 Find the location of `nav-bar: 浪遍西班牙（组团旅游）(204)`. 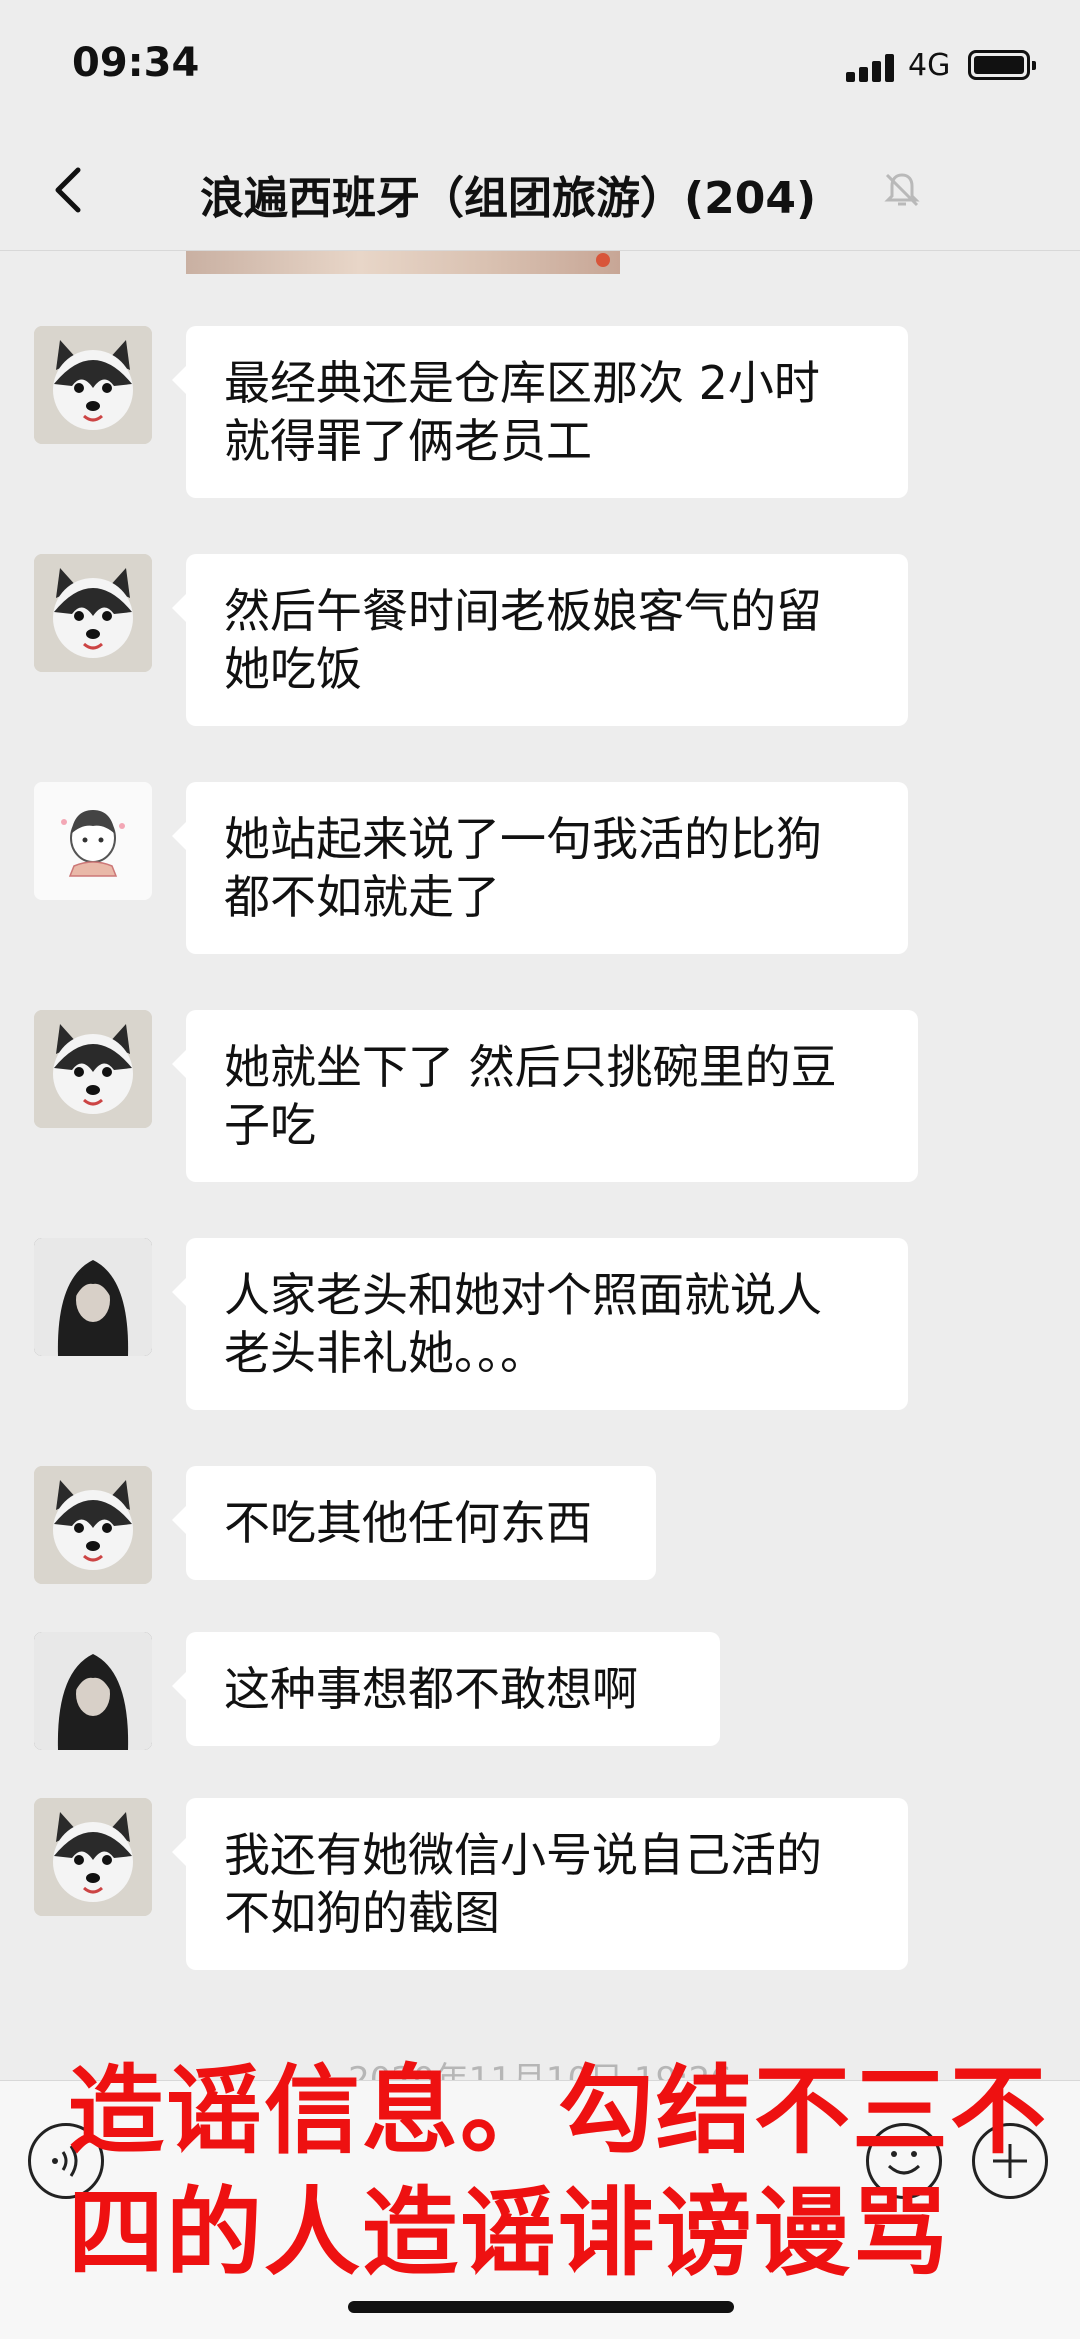

nav-bar: 浪遍西班牙（组团旅游）(204) is located at coordinates (540, 190).